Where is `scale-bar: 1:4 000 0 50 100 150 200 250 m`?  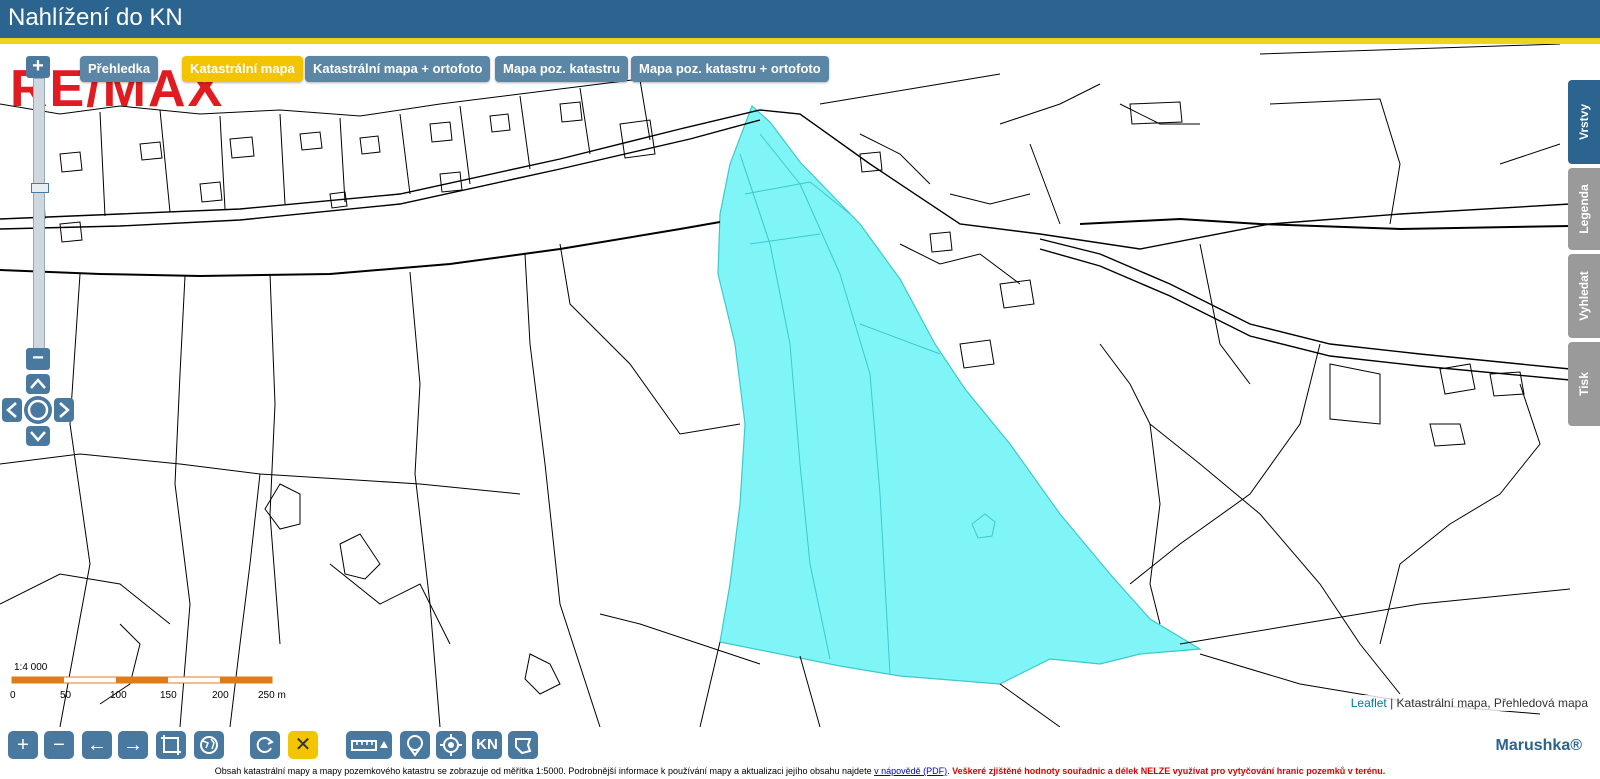 scale-bar: 1:4 000 0 50 100 150 200 250 m is located at coordinates (160, 684).